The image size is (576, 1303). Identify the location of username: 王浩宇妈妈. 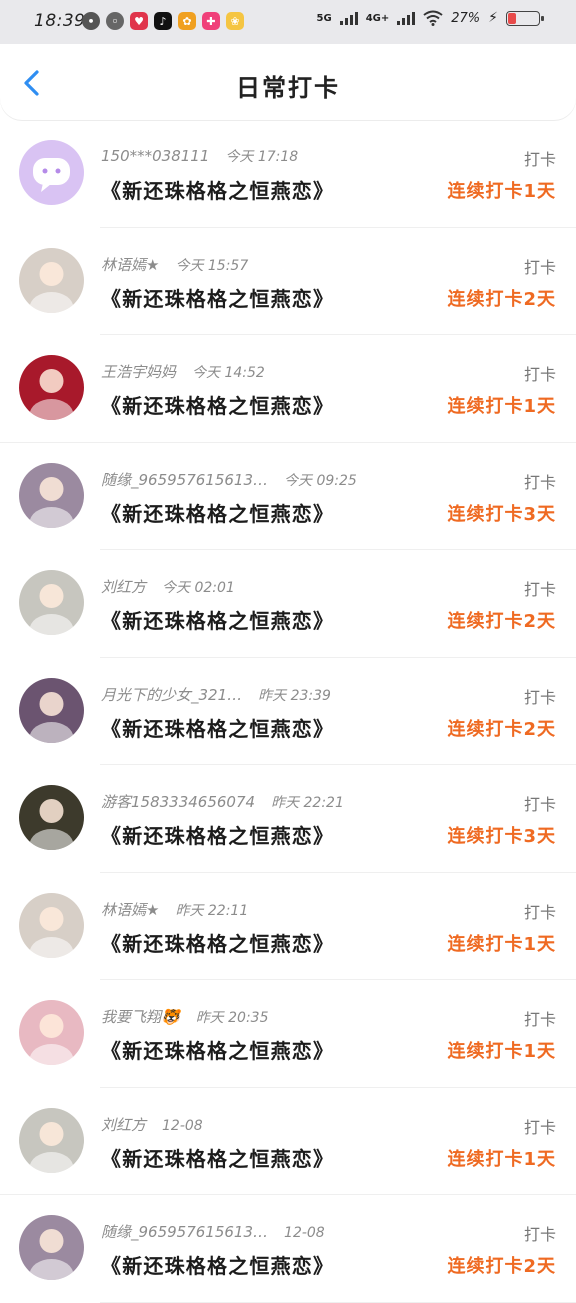
(139, 372).